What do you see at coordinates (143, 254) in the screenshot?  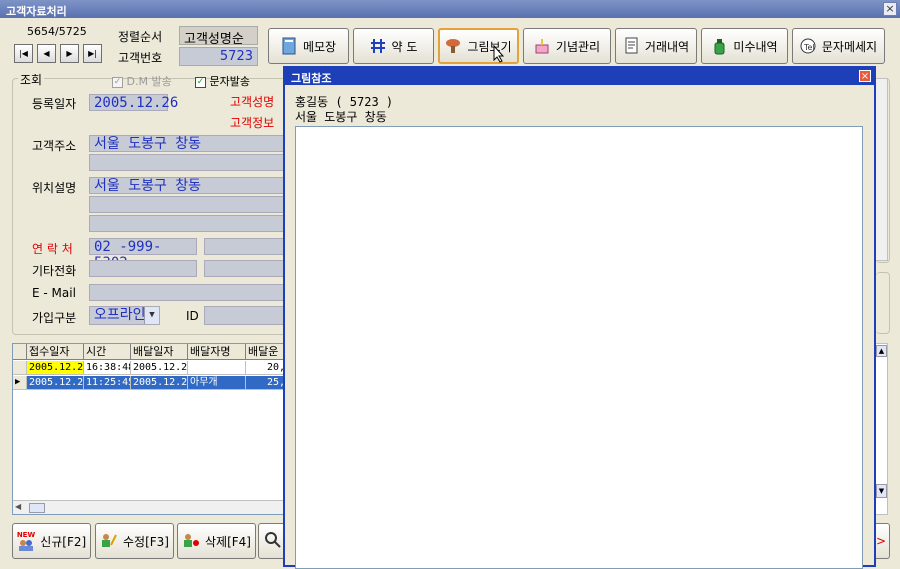 I see `contact-field: 02 -999-5302` at bounding box center [143, 254].